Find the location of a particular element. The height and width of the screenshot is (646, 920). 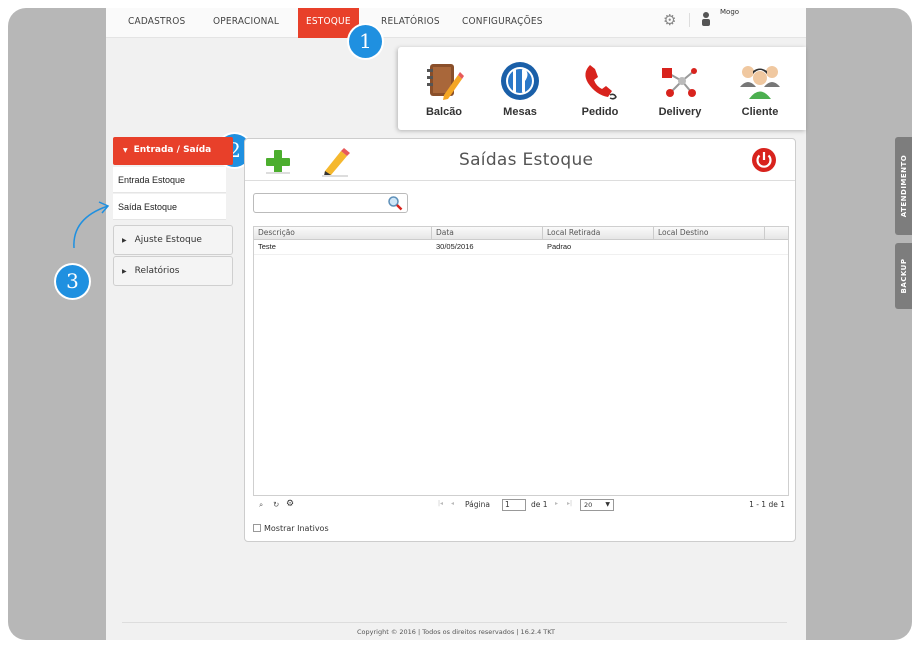

cutlery-icon is located at coordinates (520, 81).